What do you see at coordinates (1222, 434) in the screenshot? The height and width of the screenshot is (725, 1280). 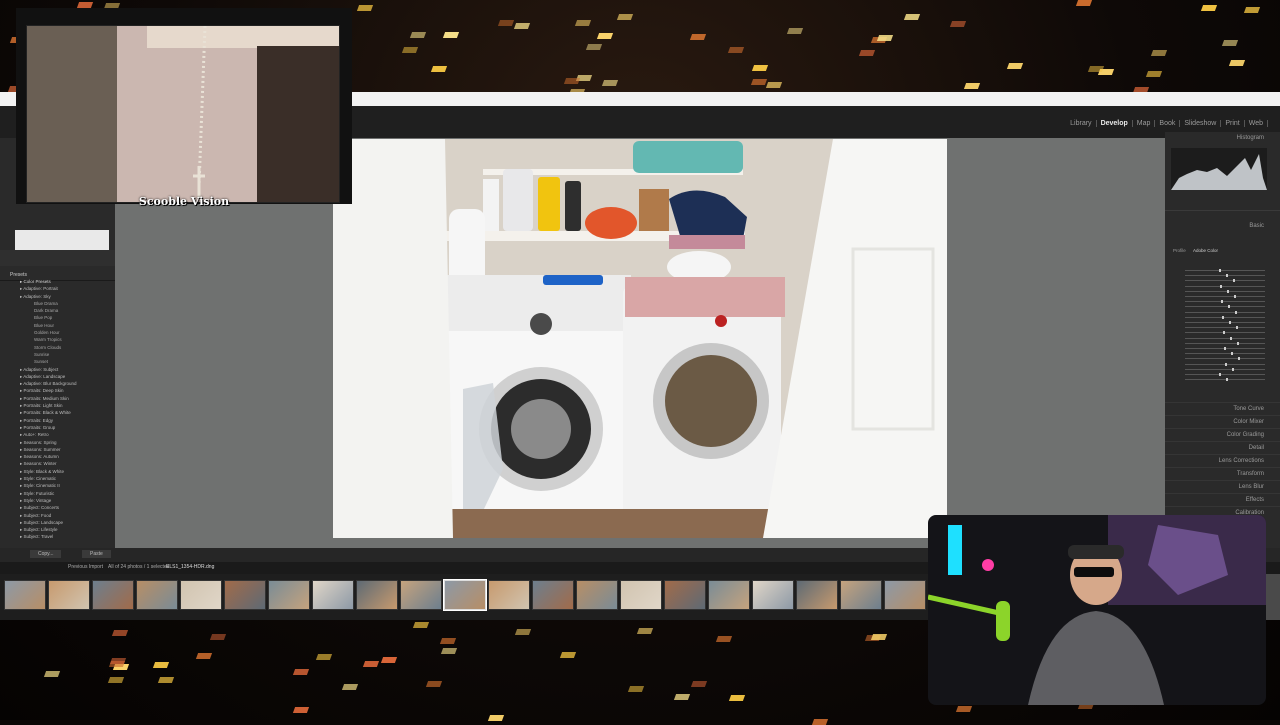 I see `panel-section-color-grading: Color Grading` at bounding box center [1222, 434].